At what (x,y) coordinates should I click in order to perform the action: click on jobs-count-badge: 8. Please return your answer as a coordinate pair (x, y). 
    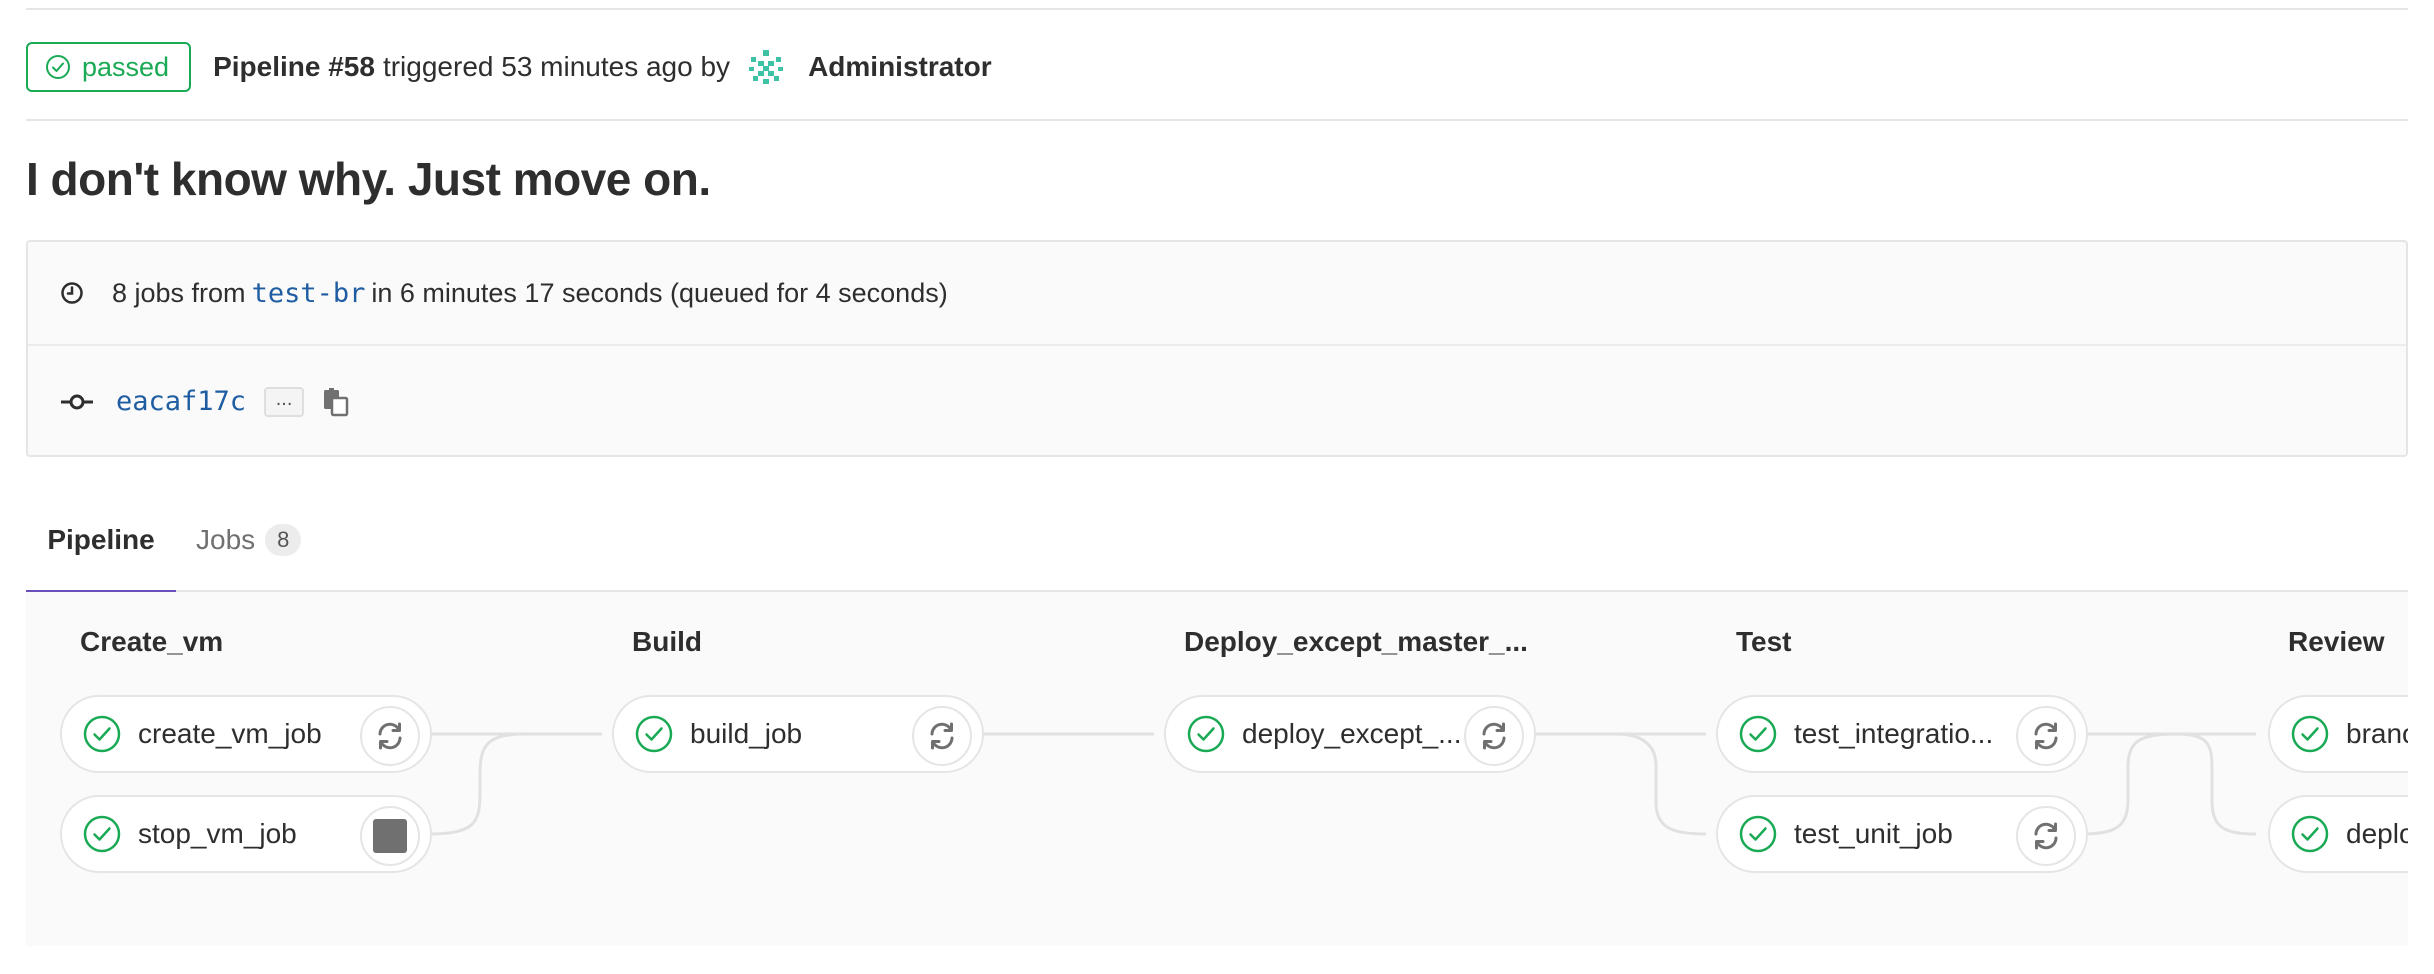
    Looking at the image, I should click on (283, 540).